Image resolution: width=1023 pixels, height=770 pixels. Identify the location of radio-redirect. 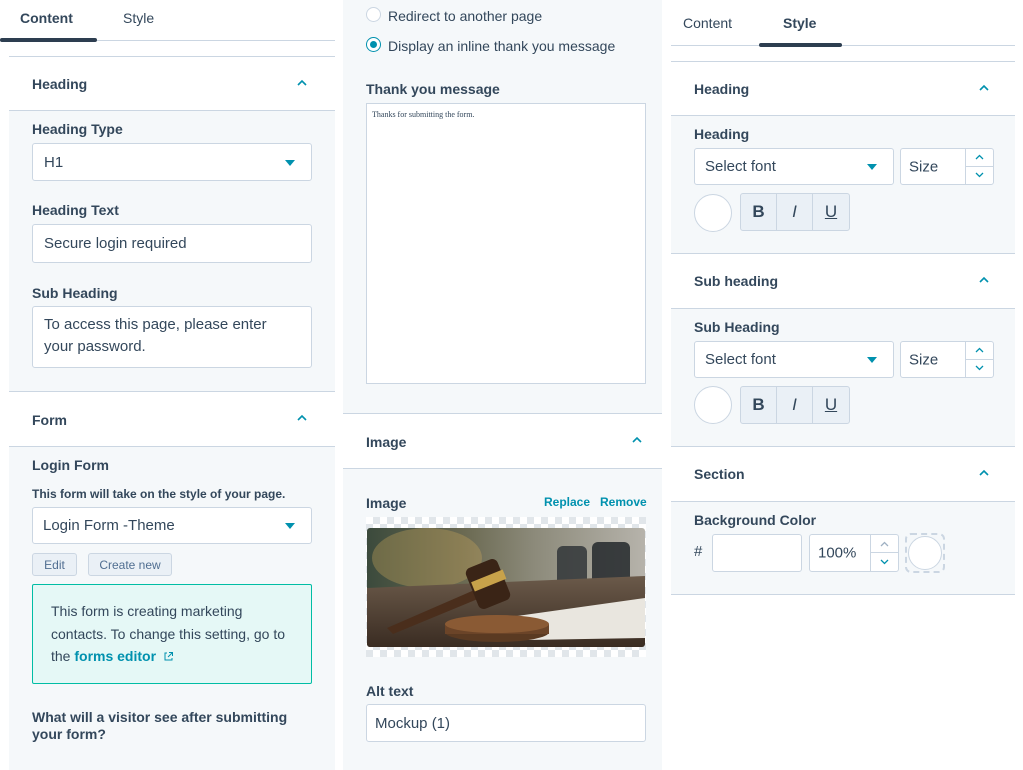
(373, 14).